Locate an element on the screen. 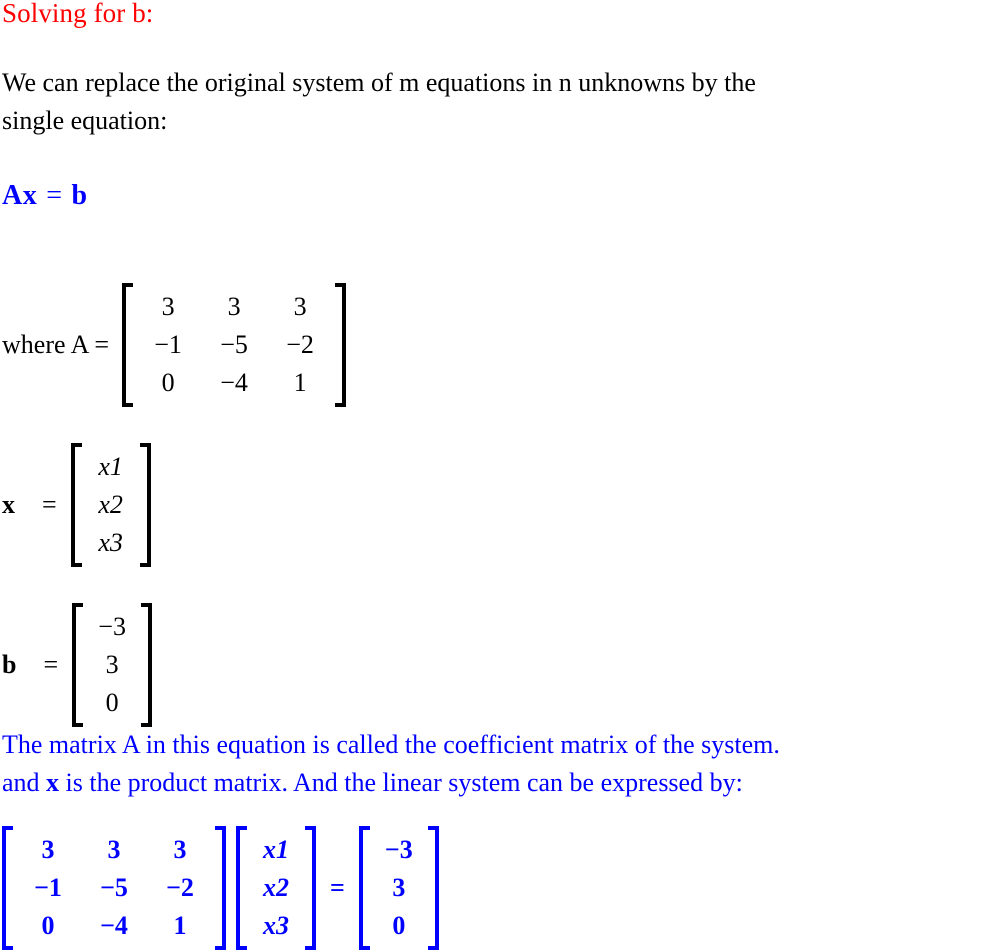 This screenshot has height=950, width=997. equation-linear-system: 3 3 3 −1 −5 −2 0 −4 1 x1 x2 x3 = −3 3 0 is located at coordinates (220, 888).